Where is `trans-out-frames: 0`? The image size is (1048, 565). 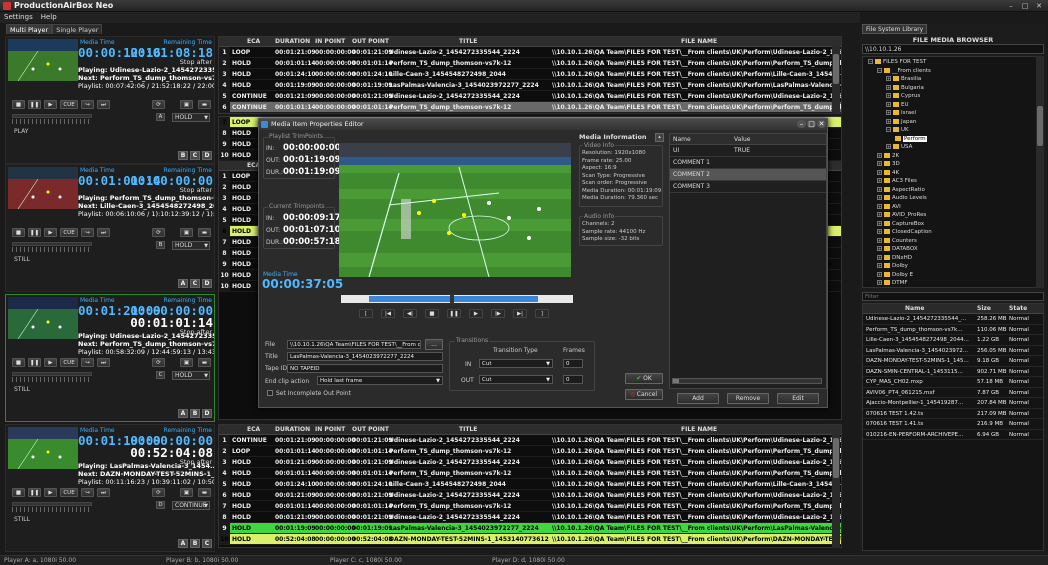
trans-out-frames: 0 is located at coordinates (573, 379).